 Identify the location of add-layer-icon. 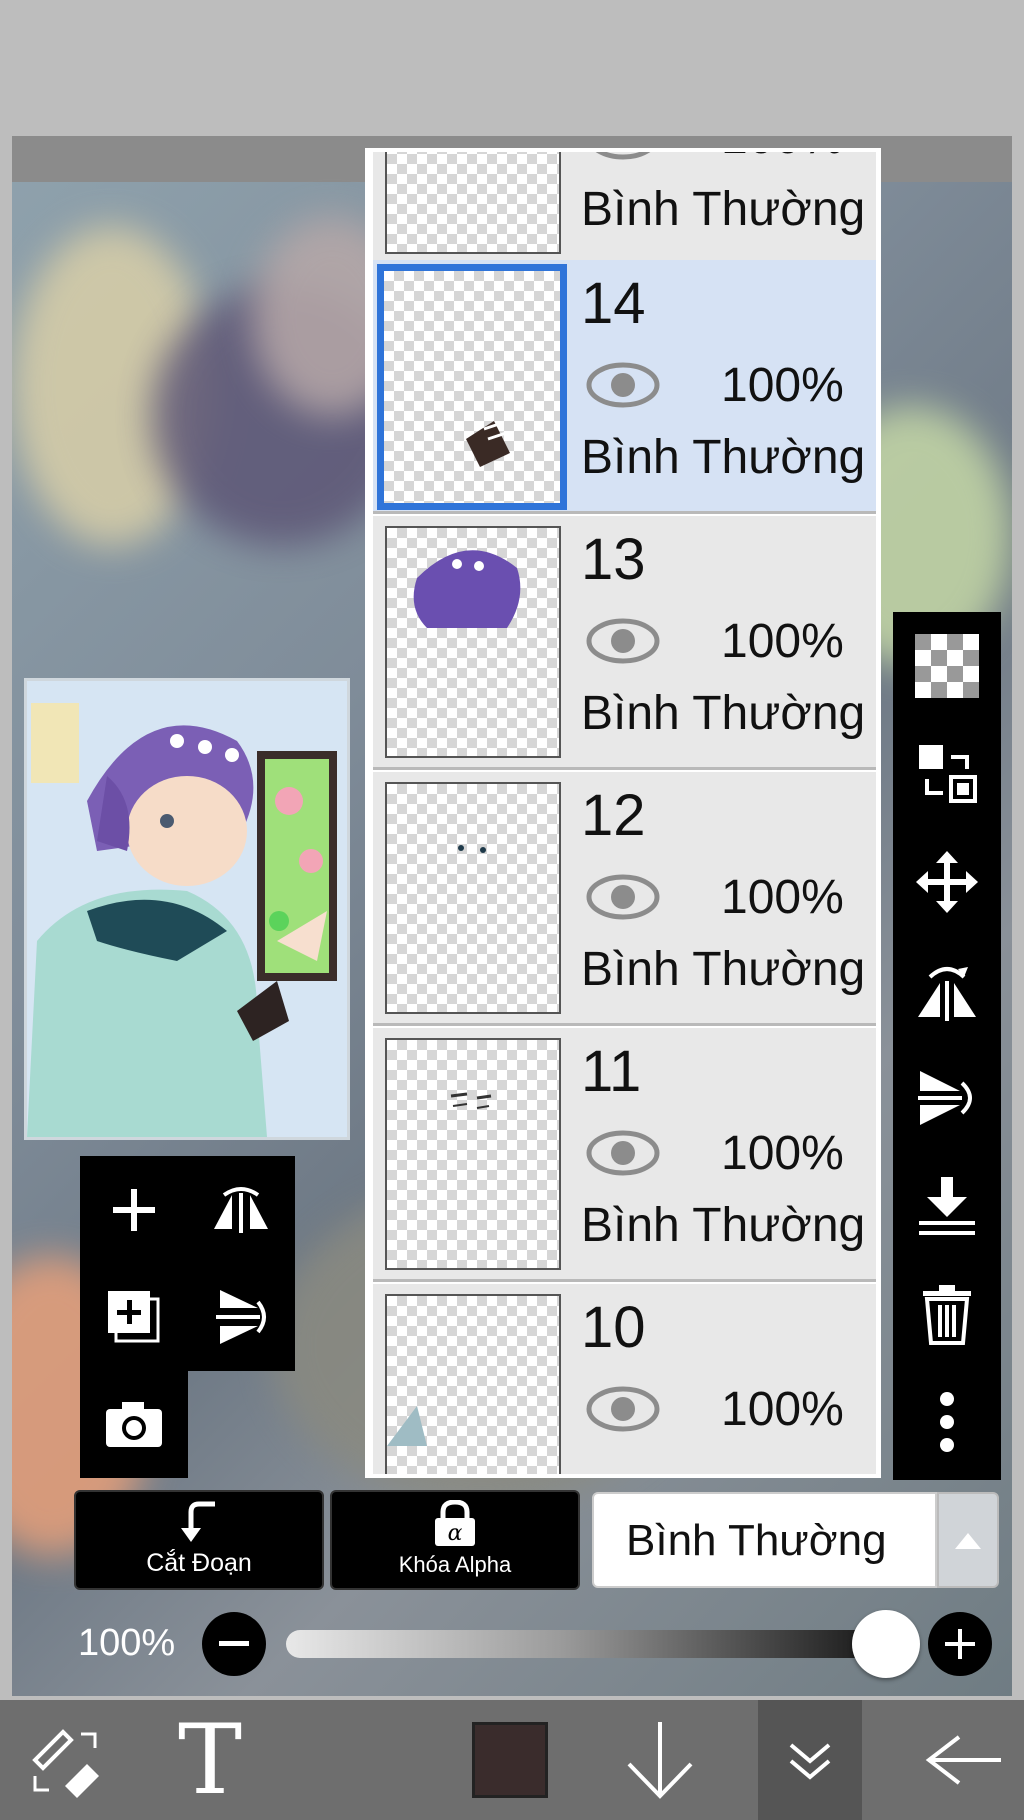
(134, 1210).